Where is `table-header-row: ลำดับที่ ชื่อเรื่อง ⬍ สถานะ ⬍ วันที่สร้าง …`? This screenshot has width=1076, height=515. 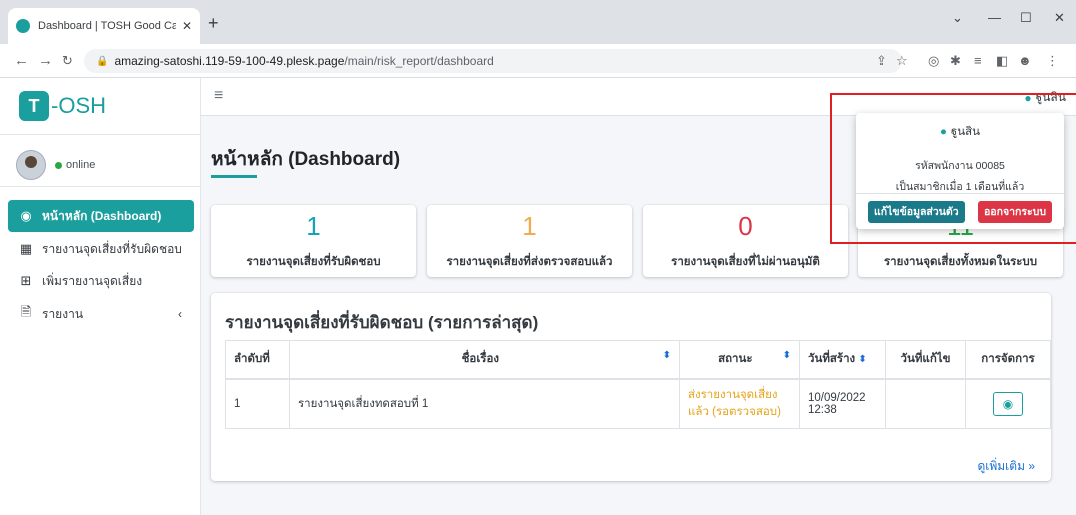 table-header-row: ลำดับที่ ชื่อเรื่อง ⬍ สถานะ ⬍ วันที่สร้าง … is located at coordinates (638, 360).